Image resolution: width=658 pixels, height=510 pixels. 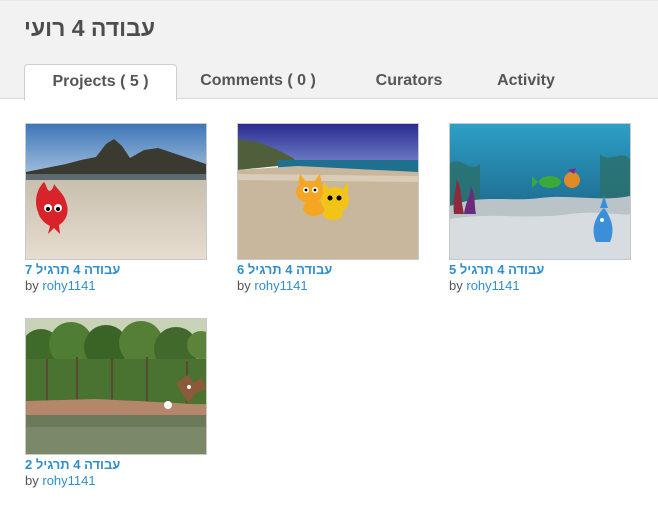 I want to click on bird-icon, so click(x=168, y=405).